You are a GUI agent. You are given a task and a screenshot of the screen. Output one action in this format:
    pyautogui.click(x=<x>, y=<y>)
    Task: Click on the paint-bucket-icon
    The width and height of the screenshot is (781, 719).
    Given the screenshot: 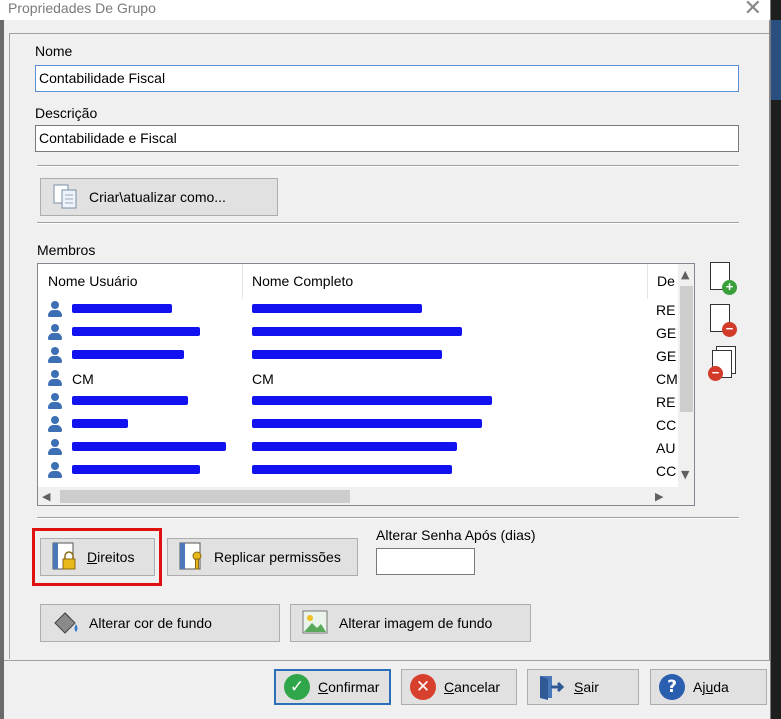 What is the action you would take?
    pyautogui.click(x=66, y=623)
    